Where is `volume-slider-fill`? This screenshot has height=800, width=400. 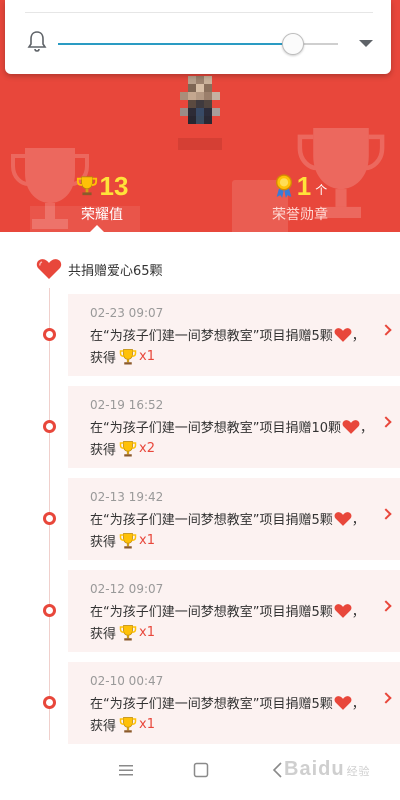
volume-slider-fill is located at coordinates (176, 44).